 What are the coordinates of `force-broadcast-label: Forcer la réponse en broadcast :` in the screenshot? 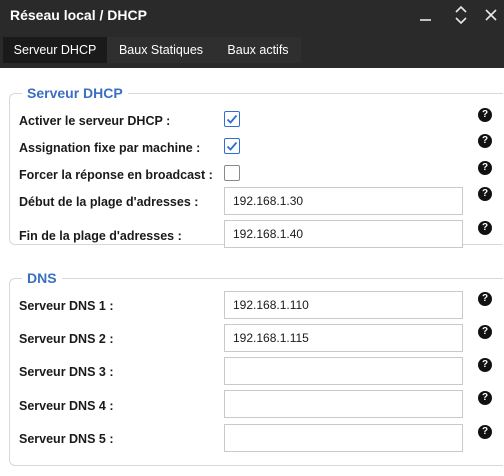 It's located at (116, 175).